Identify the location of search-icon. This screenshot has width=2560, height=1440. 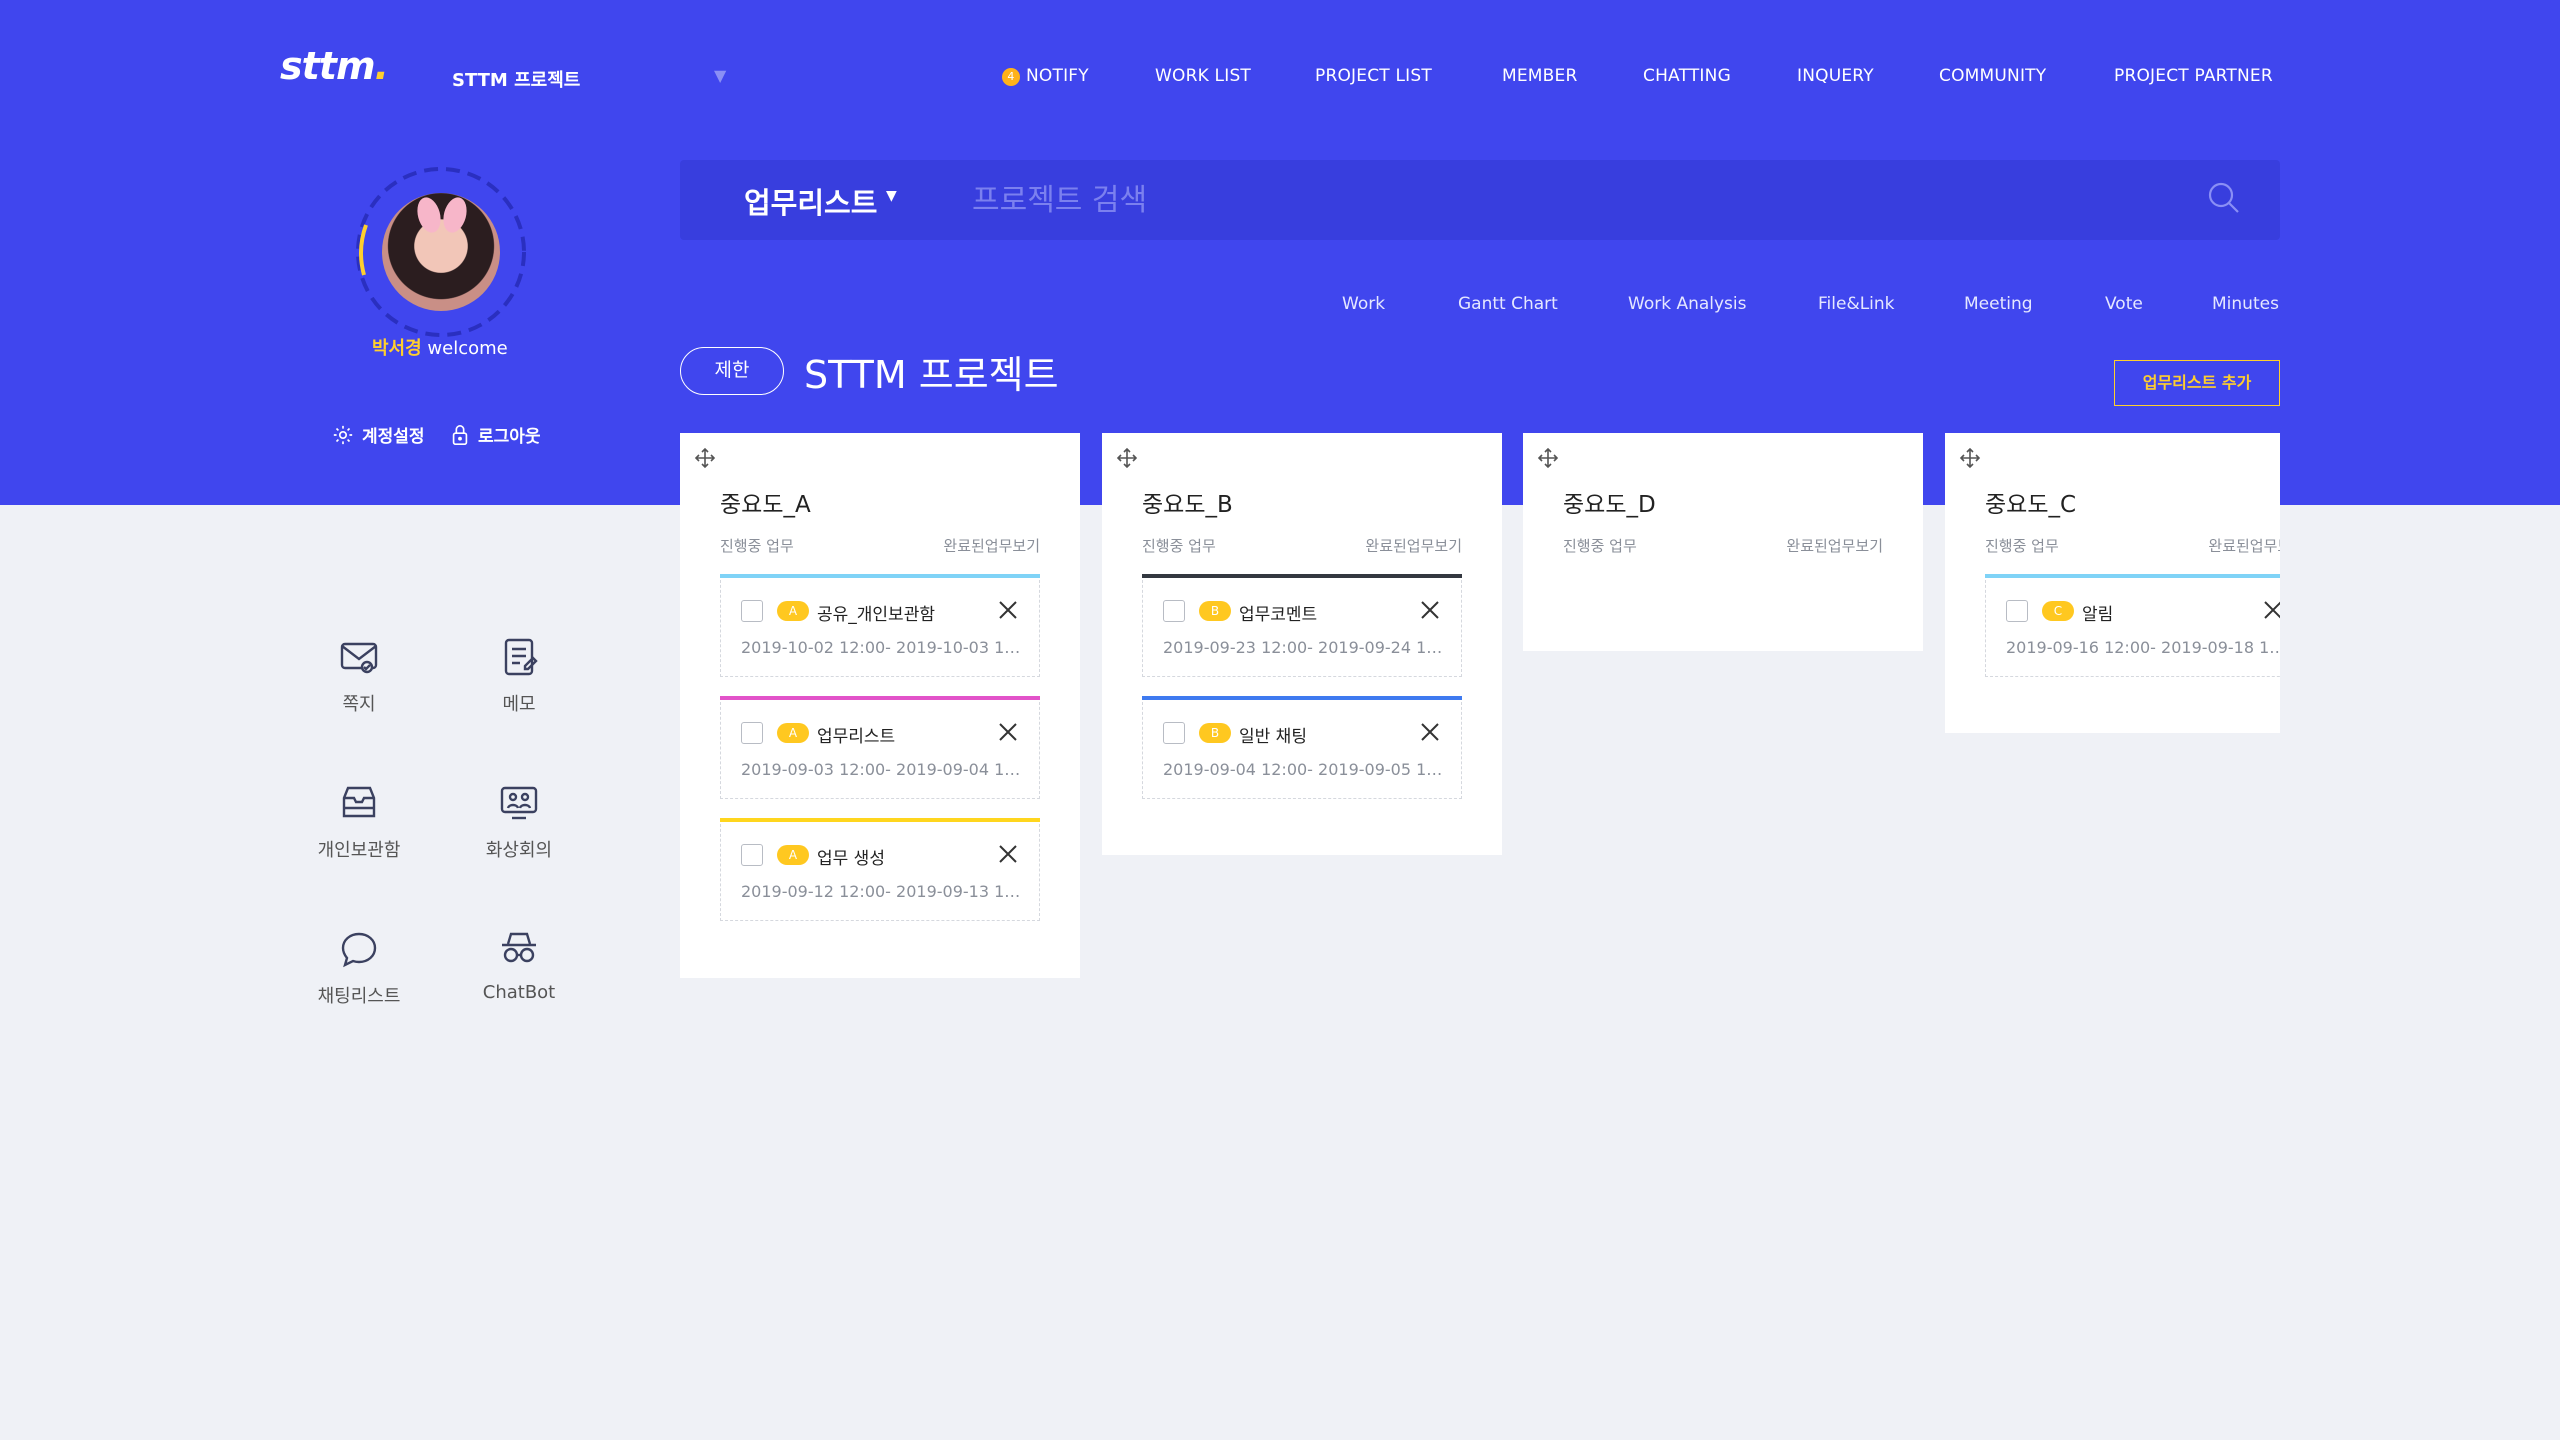
(2224, 198).